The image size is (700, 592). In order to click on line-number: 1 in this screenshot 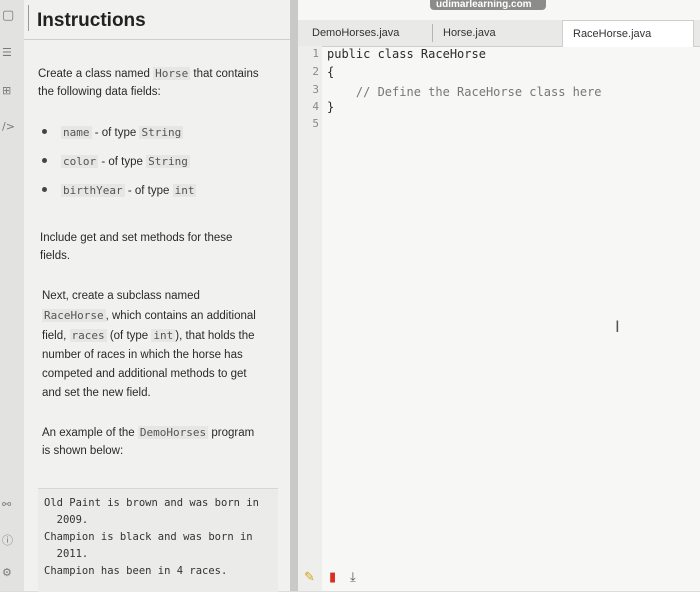, I will do `click(315, 53)`.